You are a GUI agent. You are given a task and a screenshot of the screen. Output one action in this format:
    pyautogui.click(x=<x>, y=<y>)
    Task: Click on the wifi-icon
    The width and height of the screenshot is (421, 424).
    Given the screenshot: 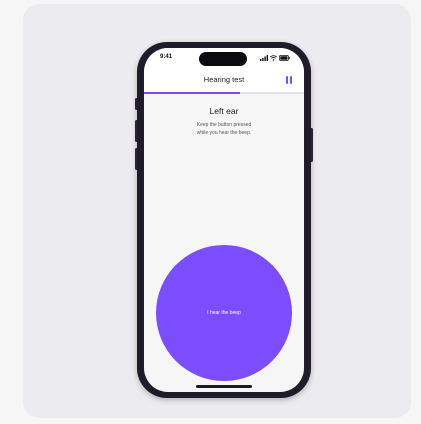 What is the action you would take?
    pyautogui.click(x=273, y=58)
    